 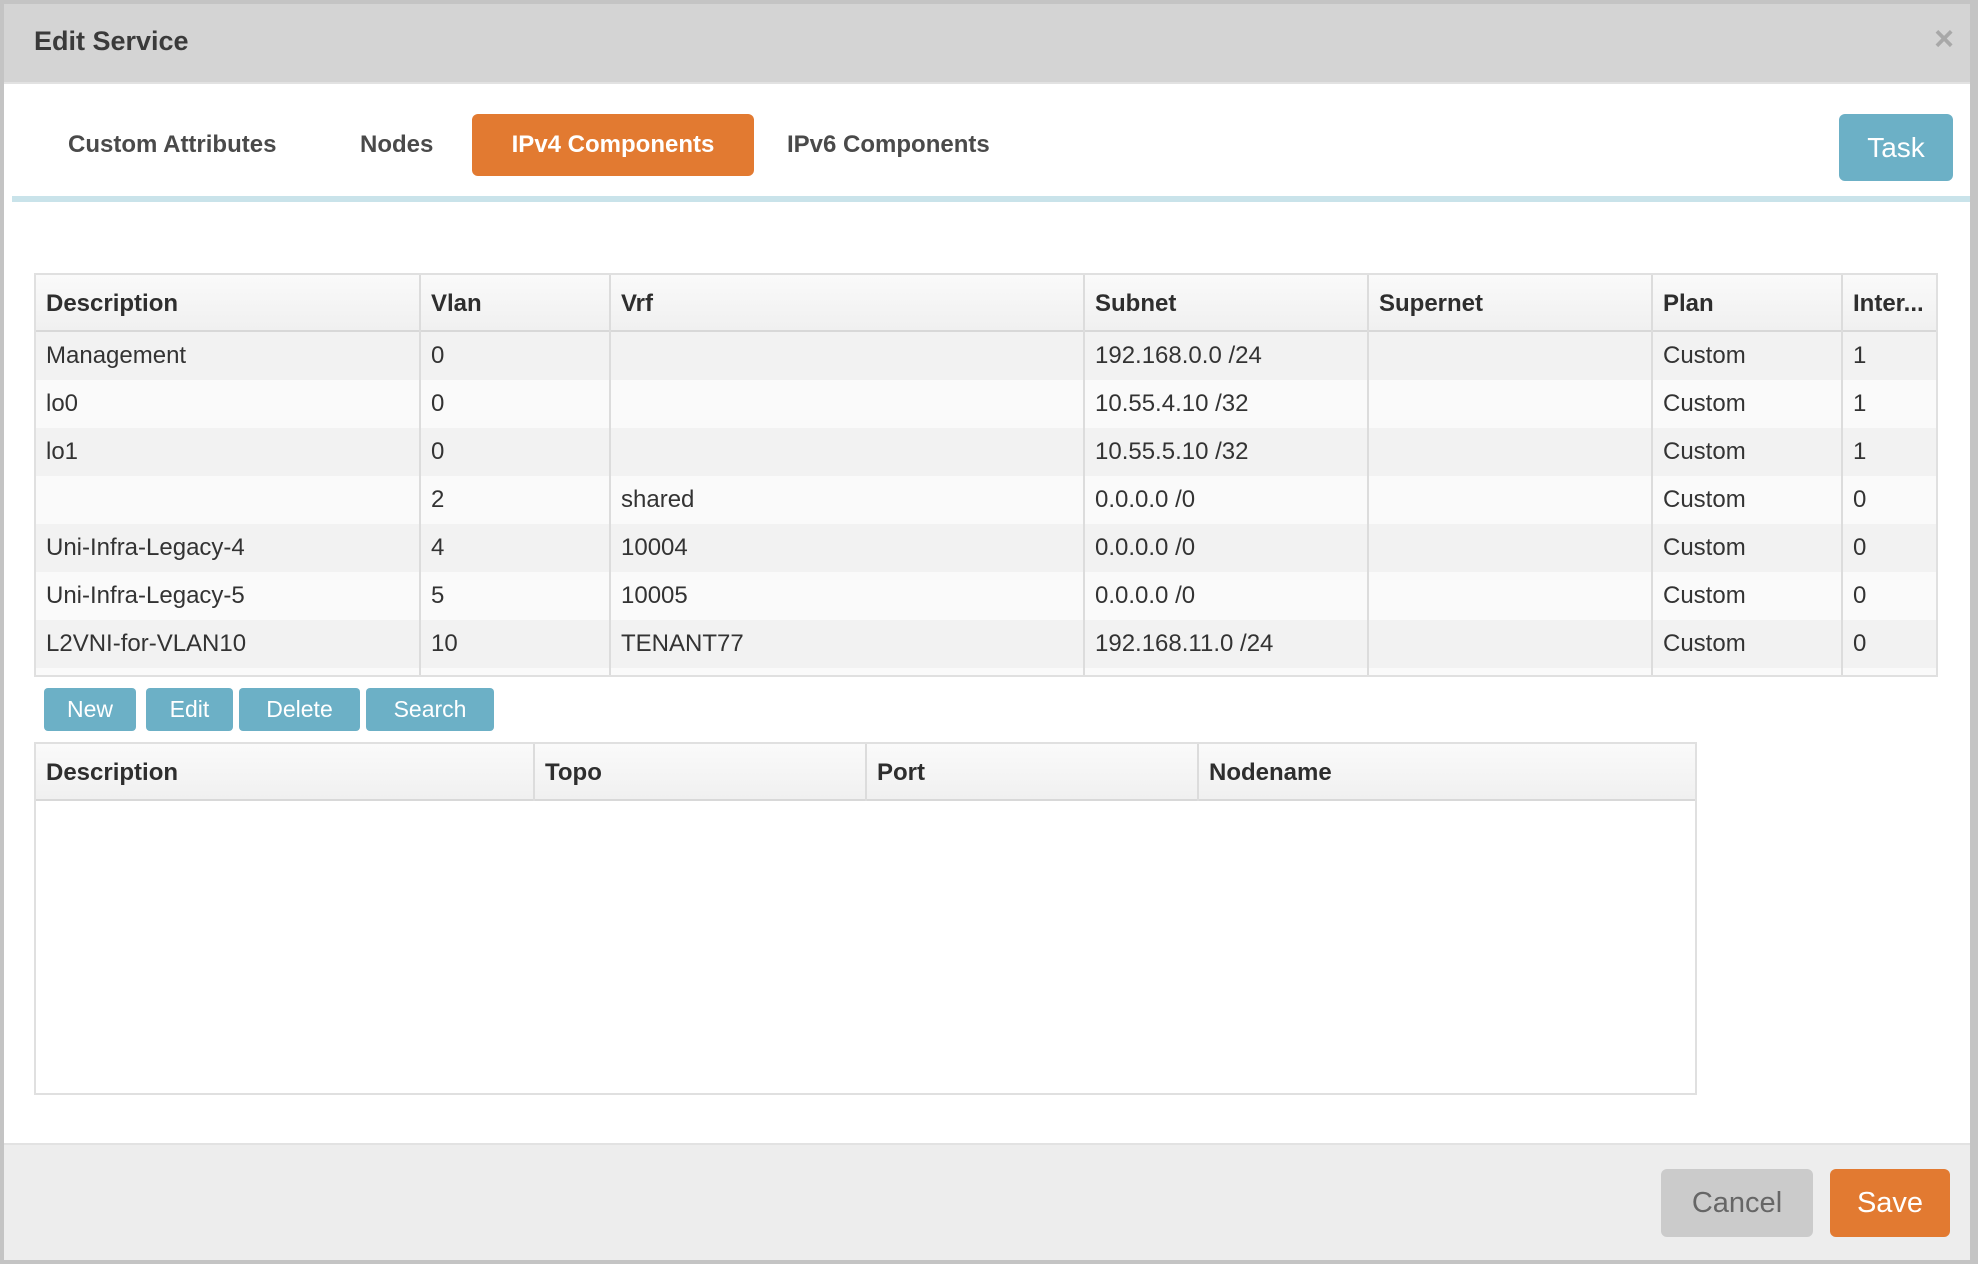 I want to click on delete-button: Delete, so click(x=299, y=709).